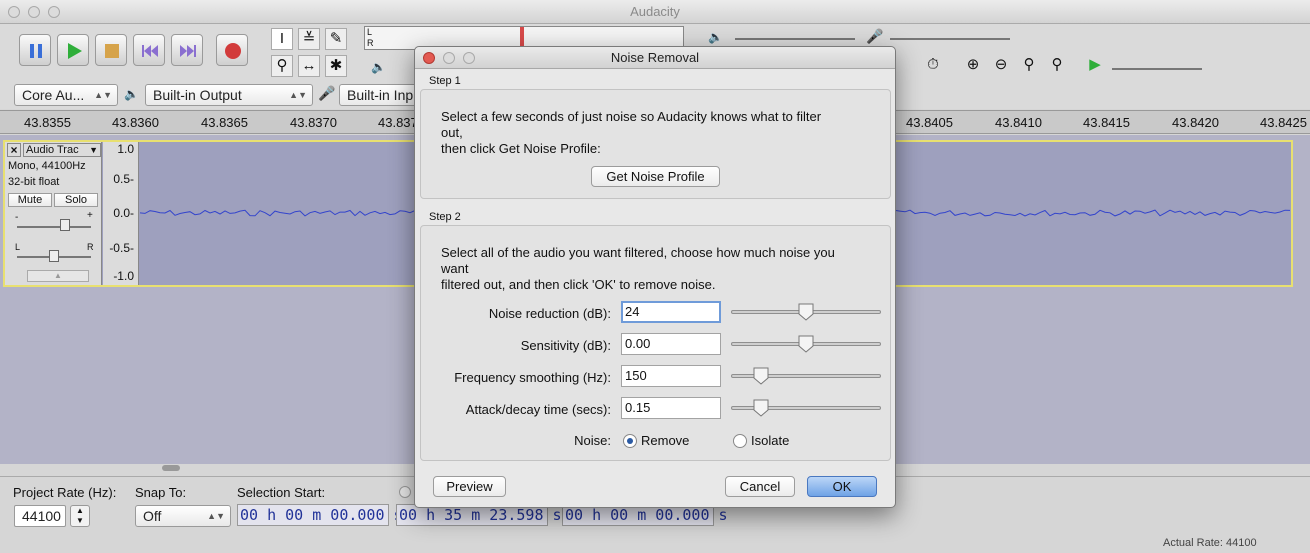 The height and width of the screenshot is (553, 1310). I want to click on fit-project-icon: ⚲, so click(1057, 64).